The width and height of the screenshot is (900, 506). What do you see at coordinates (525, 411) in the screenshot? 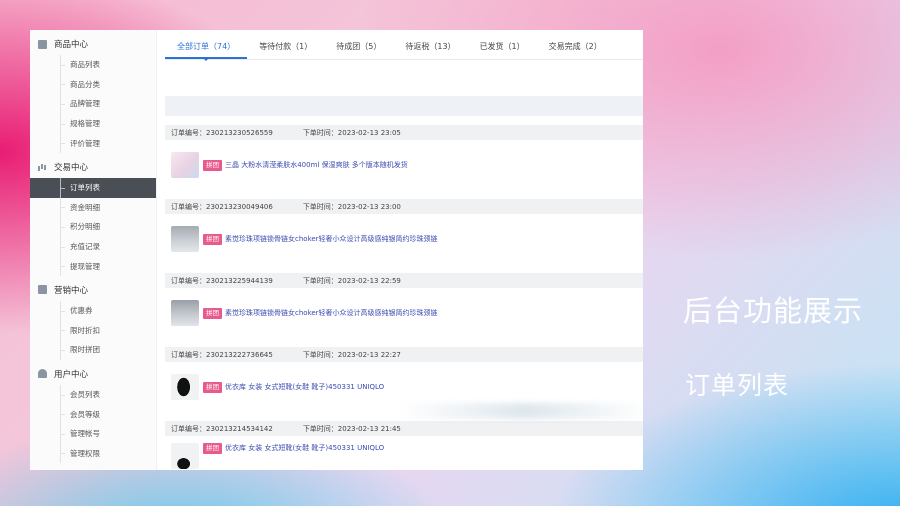
I see `decorative-blur` at bounding box center [525, 411].